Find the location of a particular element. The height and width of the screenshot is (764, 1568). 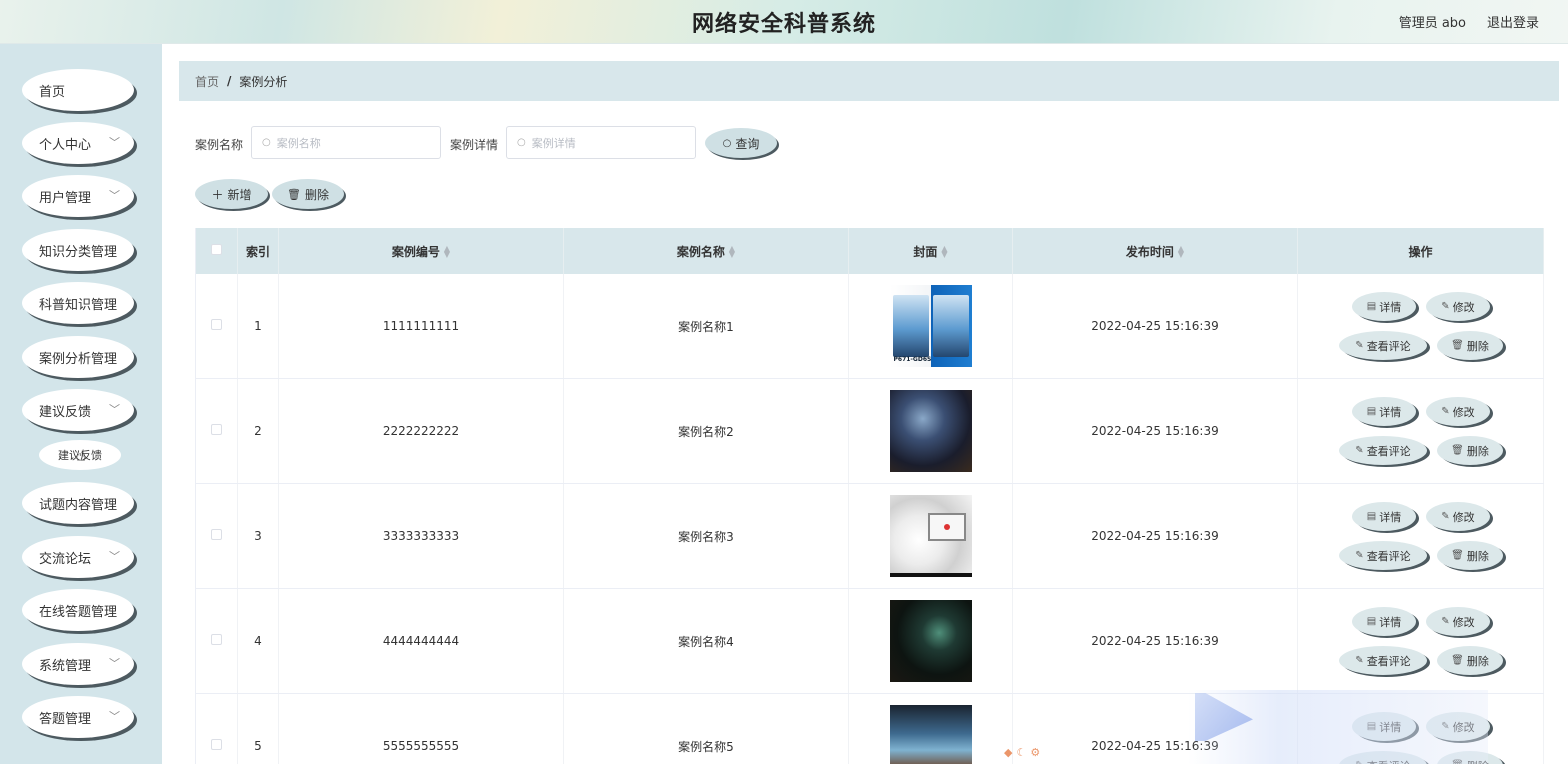

table-header-row: 索引 案例编号 ▲ ▼ 案例名称 ▲ ▼ 封面 ▲ ▼ 发布时间 ▲ ▼ 操作 is located at coordinates (869, 251).